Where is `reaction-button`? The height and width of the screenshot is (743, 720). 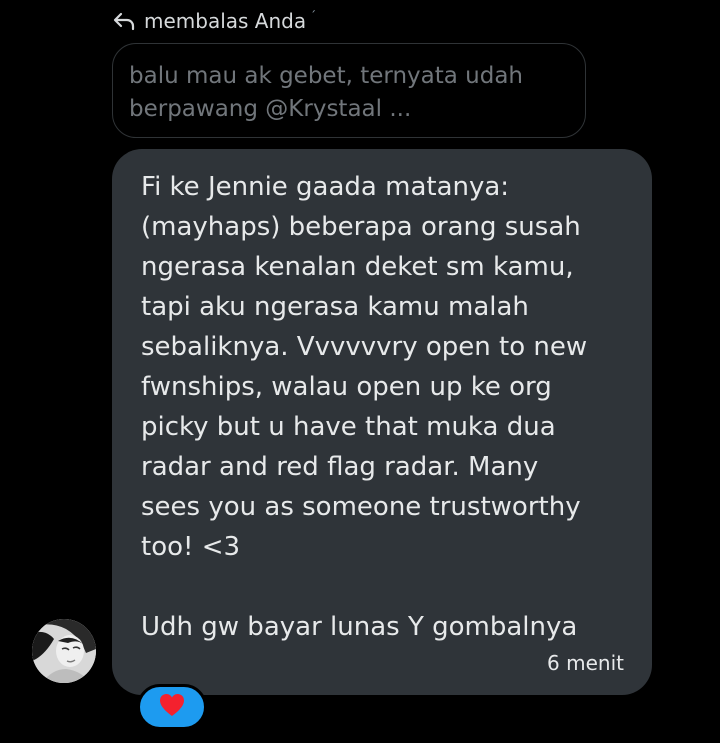
reaction-button is located at coordinates (172, 707).